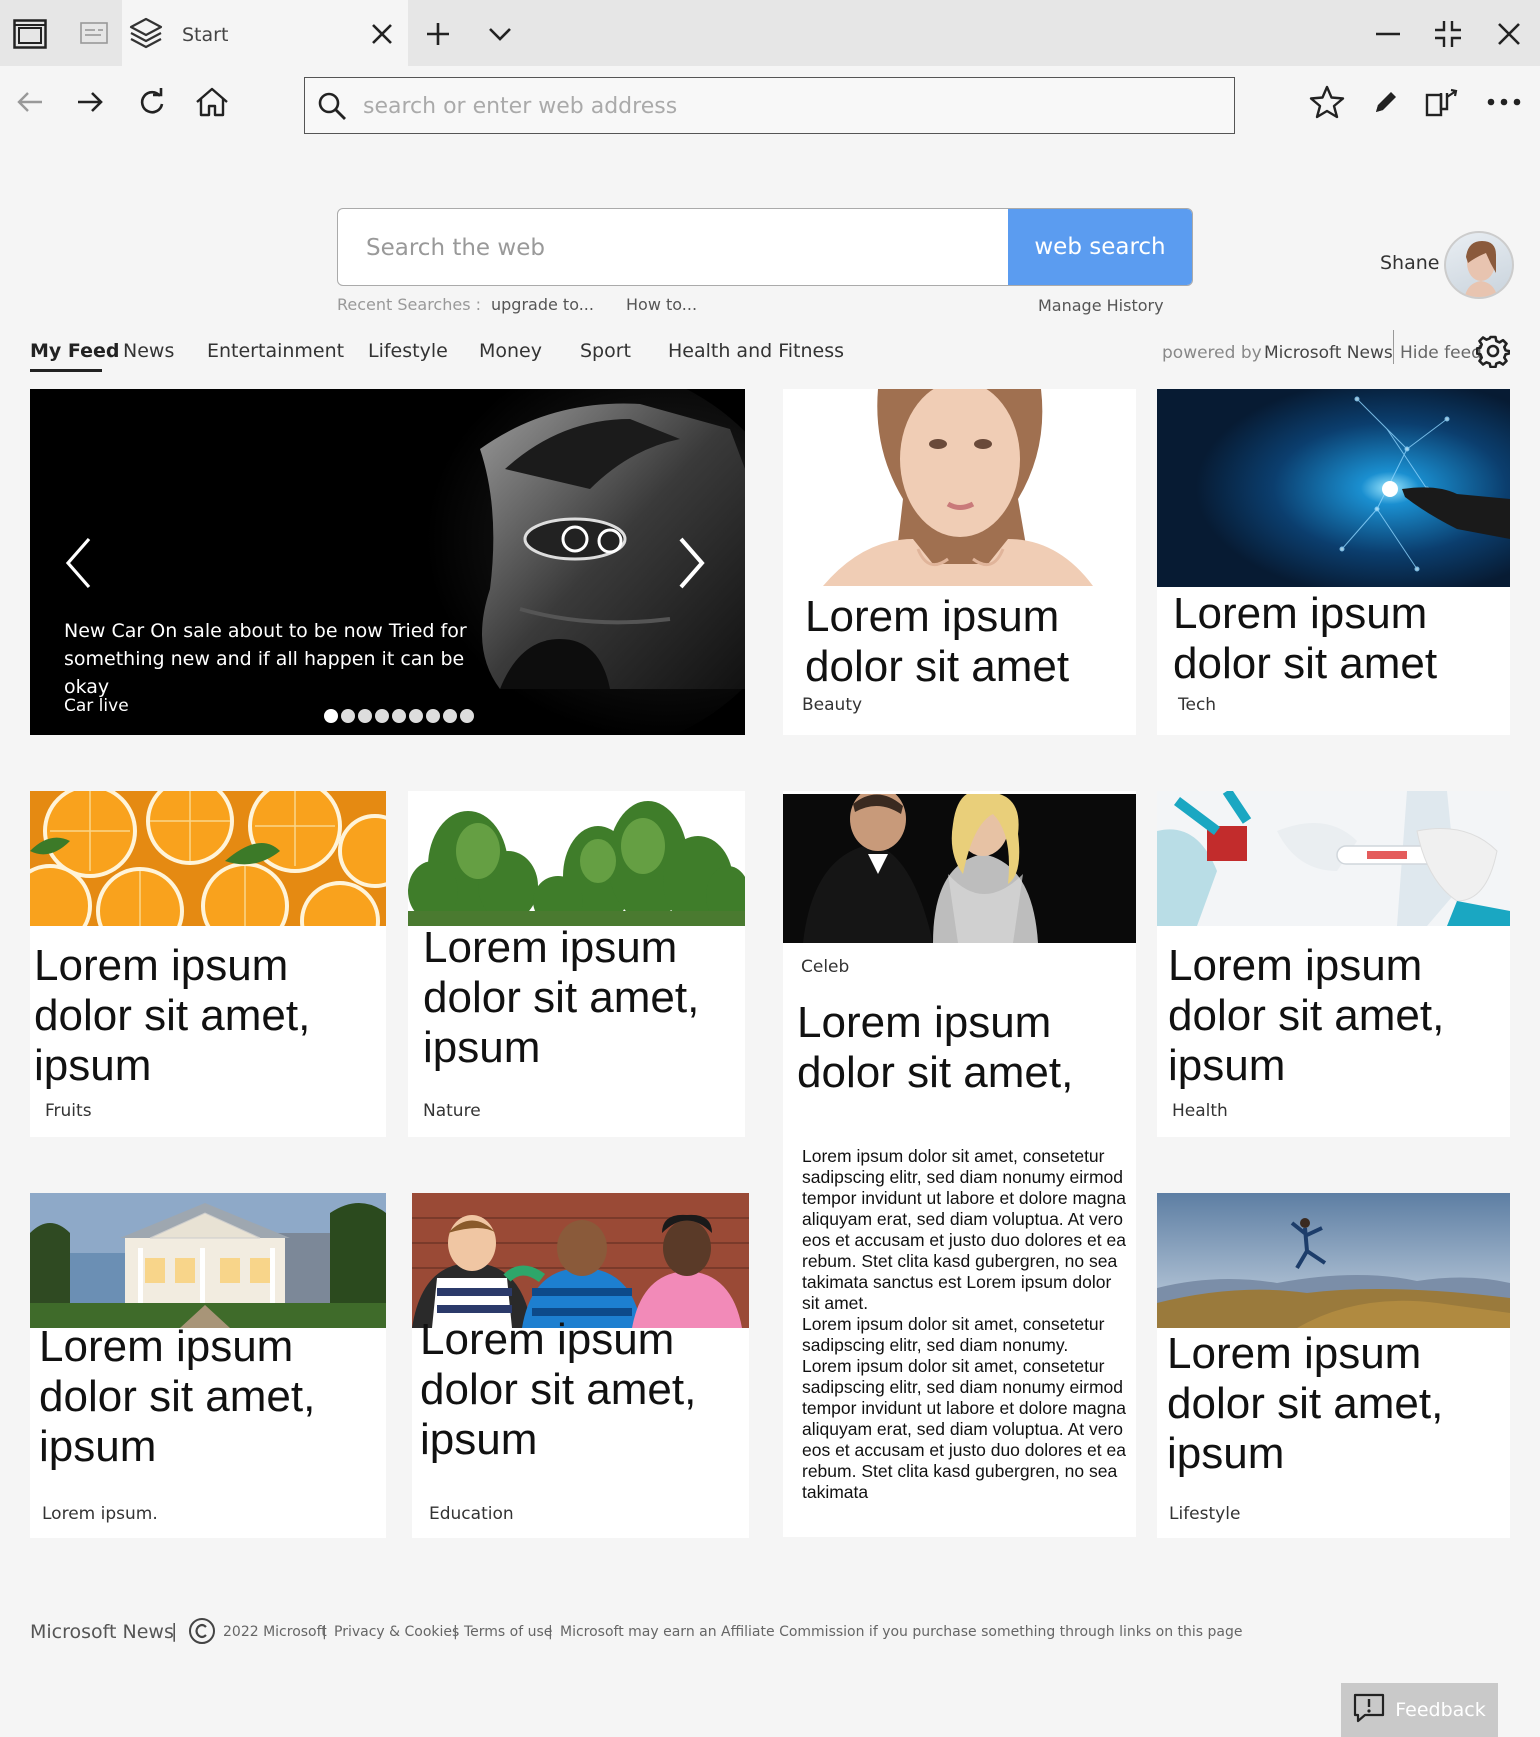  I want to click on web-search-button: web search, so click(1100, 247).